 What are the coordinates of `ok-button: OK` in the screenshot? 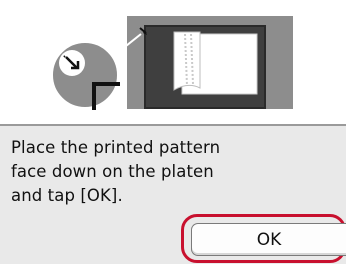 It's located at (268, 239).